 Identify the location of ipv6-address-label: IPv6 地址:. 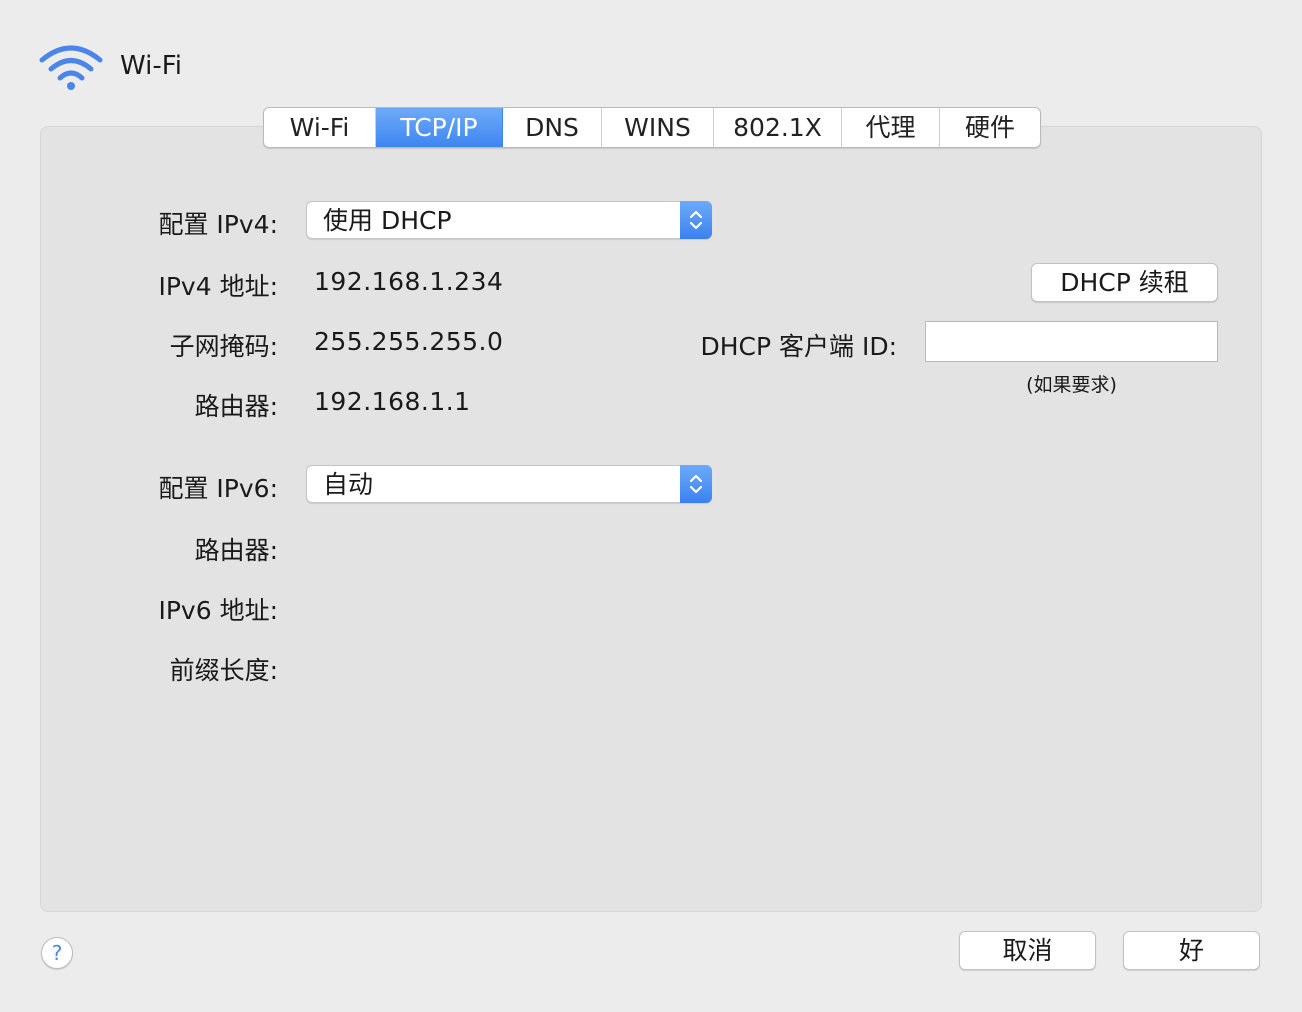
(218, 610).